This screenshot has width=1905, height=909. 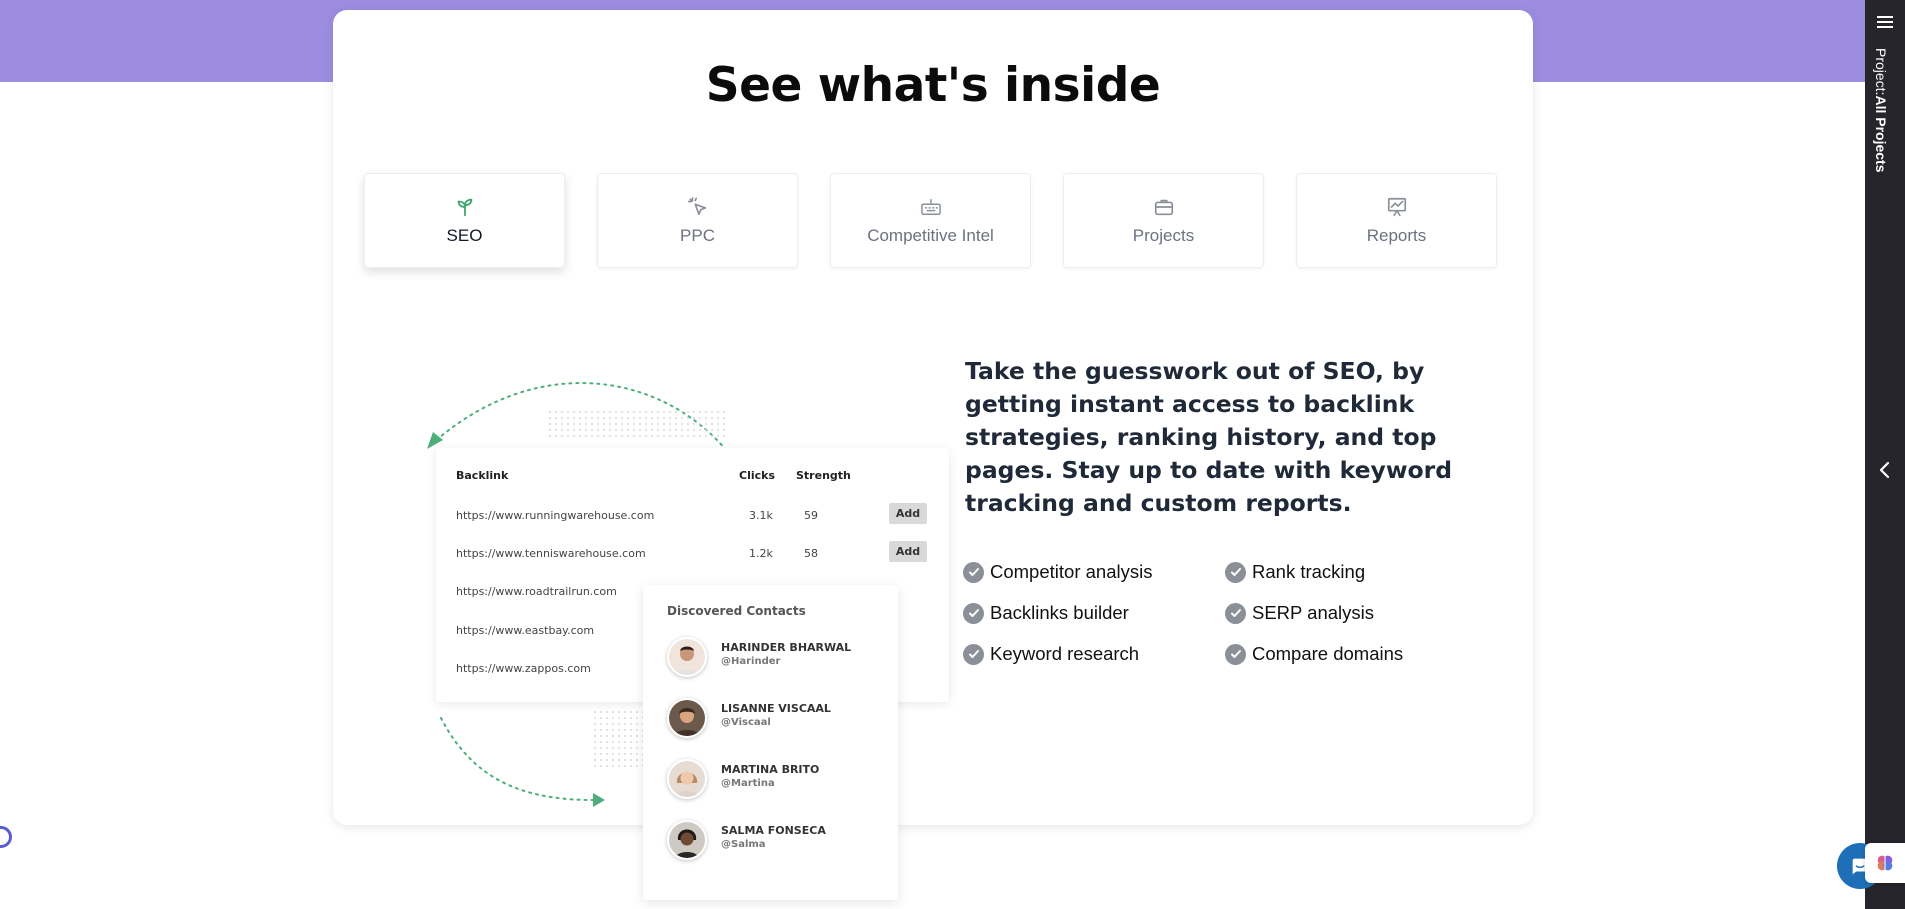 I want to click on brain-icon, so click(x=1885, y=863).